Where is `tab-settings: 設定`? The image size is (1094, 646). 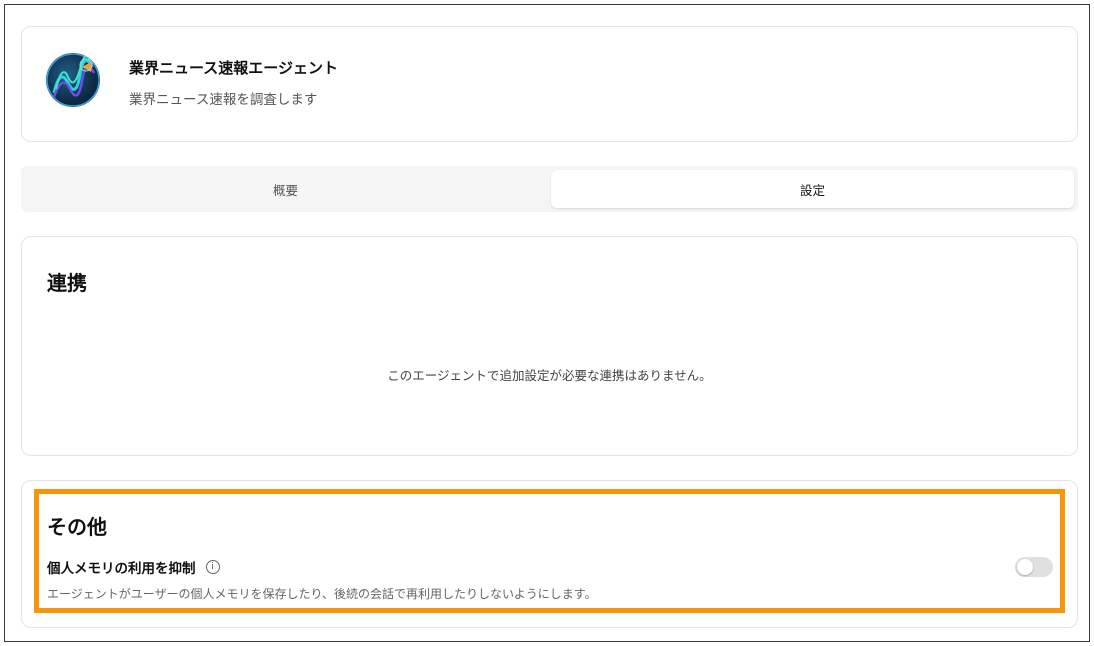
tab-settings: 設定 is located at coordinates (812, 189).